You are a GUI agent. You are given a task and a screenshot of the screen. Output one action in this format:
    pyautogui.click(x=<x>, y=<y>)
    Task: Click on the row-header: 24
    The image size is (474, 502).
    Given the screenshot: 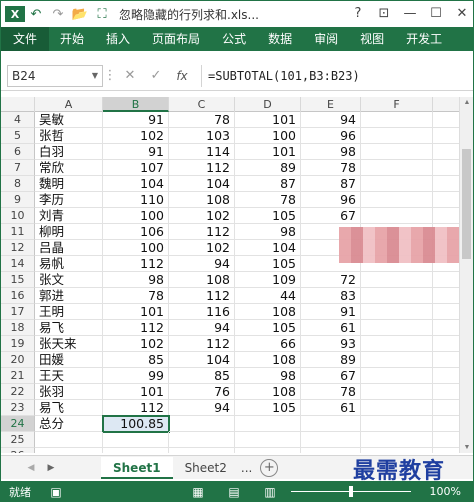 What is the action you would take?
    pyautogui.click(x=18, y=424)
    